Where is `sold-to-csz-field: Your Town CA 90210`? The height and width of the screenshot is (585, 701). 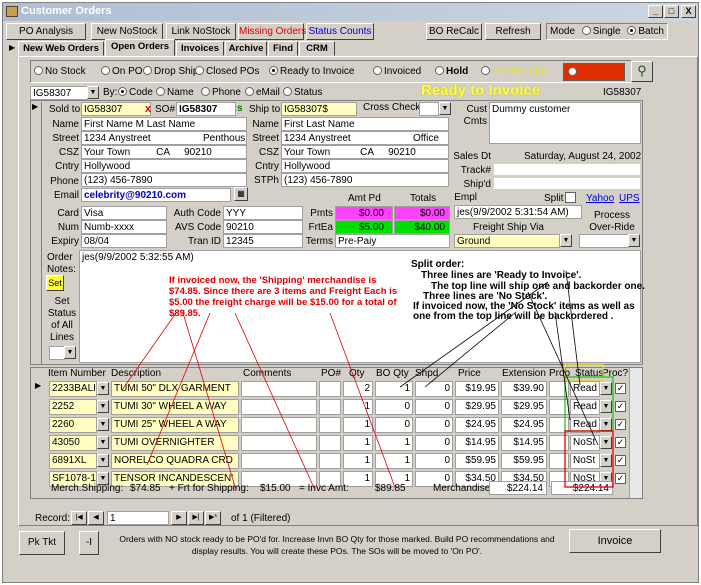
sold-to-csz-field: Your Town CA 90210 is located at coordinates (164, 152).